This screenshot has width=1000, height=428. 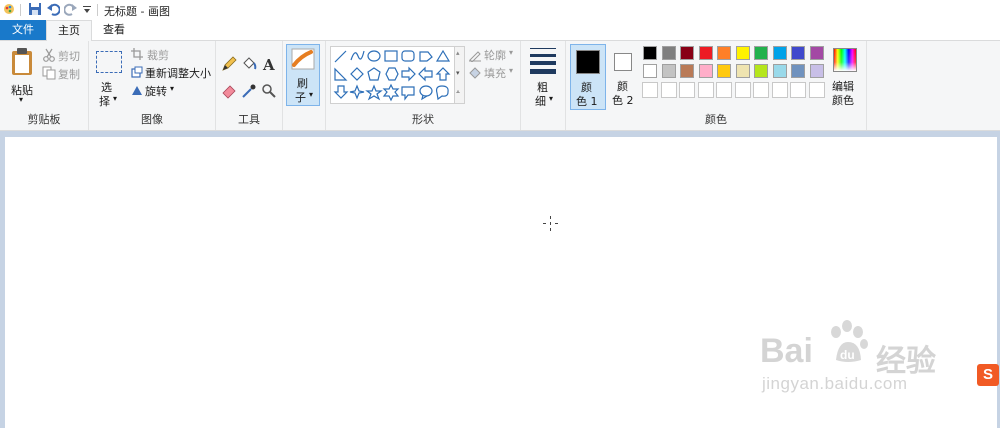 I want to click on size-group: 粗 细 ▾, so click(x=543, y=85).